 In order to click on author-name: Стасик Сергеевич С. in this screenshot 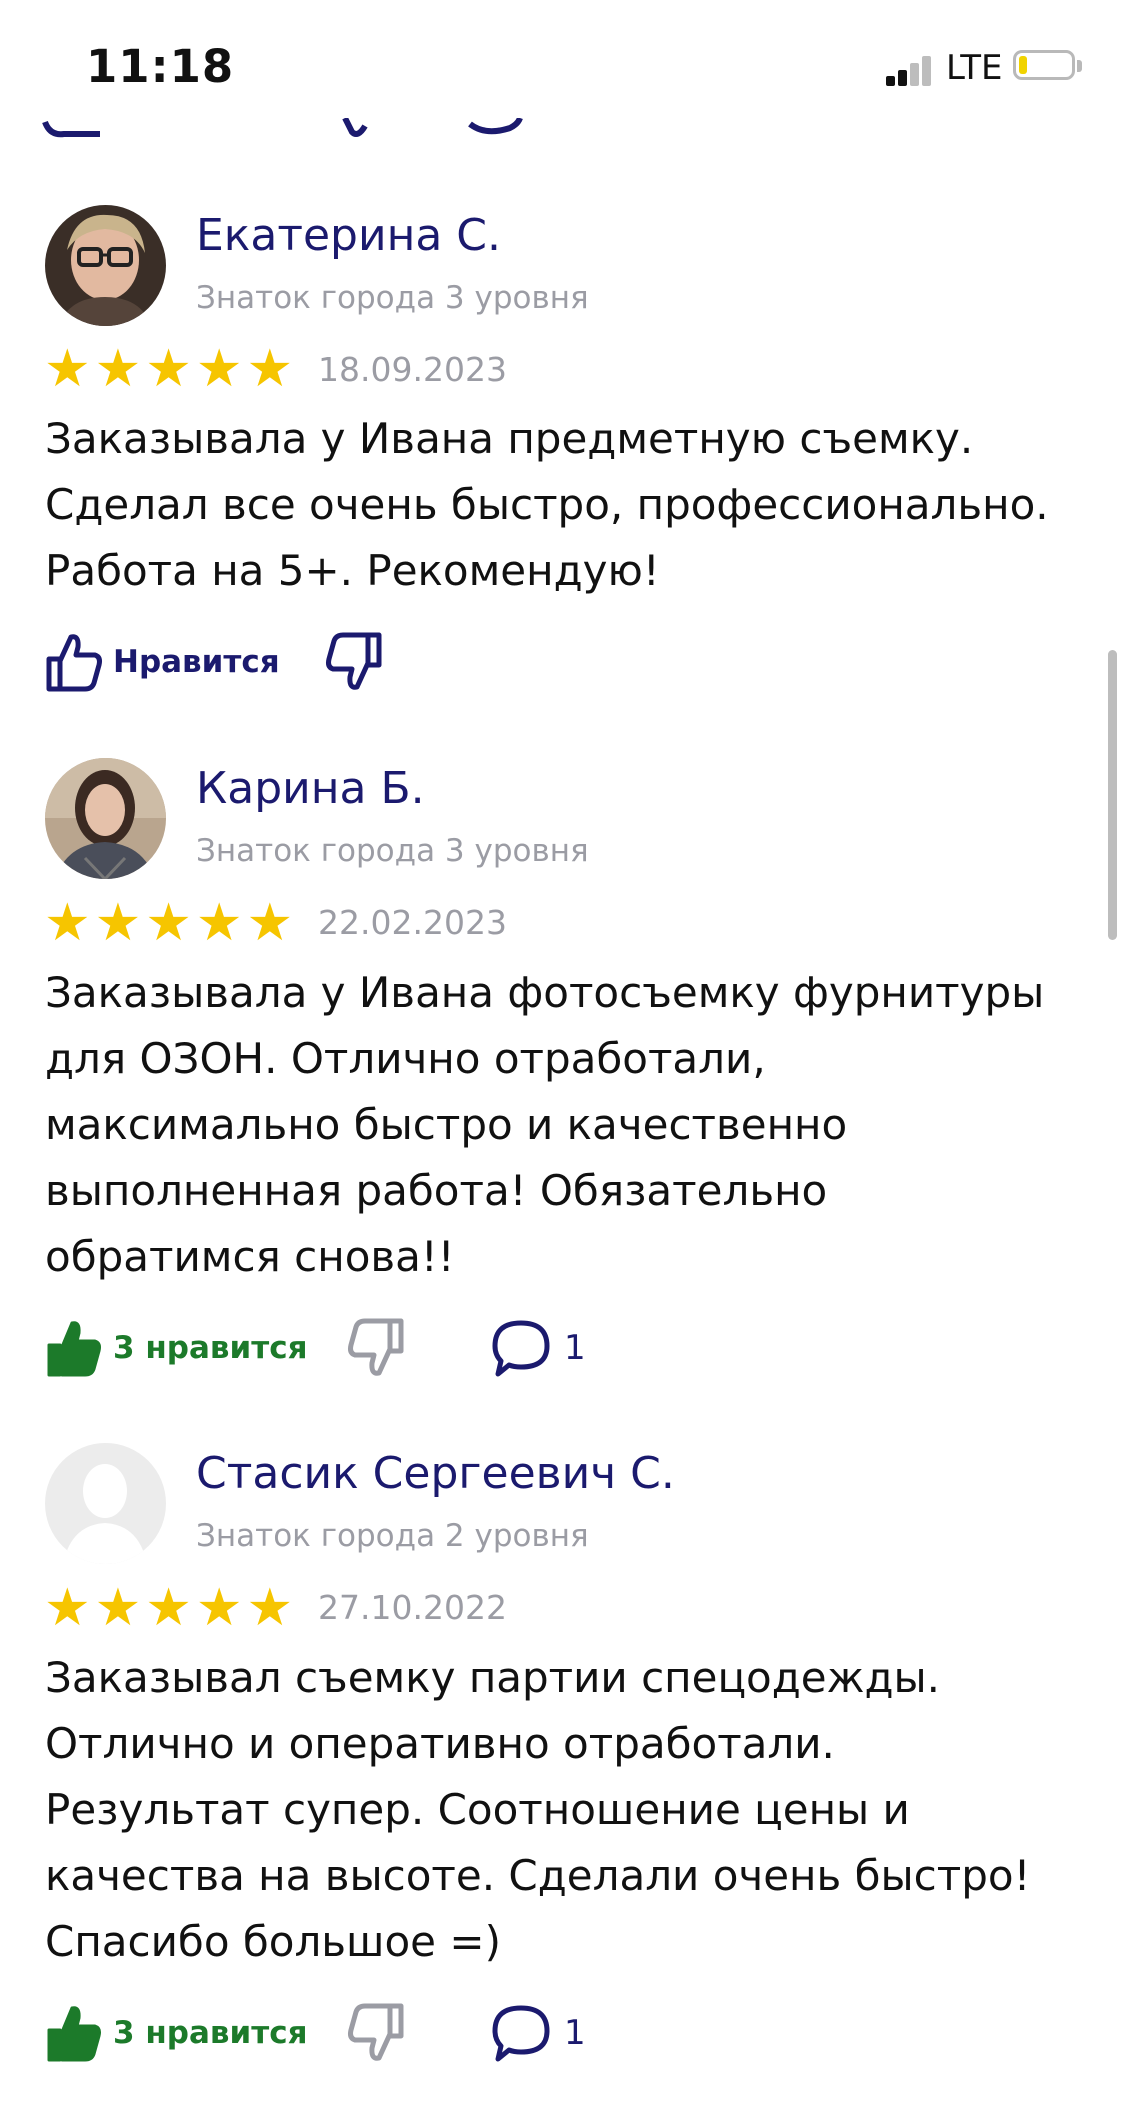, I will do `click(435, 1473)`.